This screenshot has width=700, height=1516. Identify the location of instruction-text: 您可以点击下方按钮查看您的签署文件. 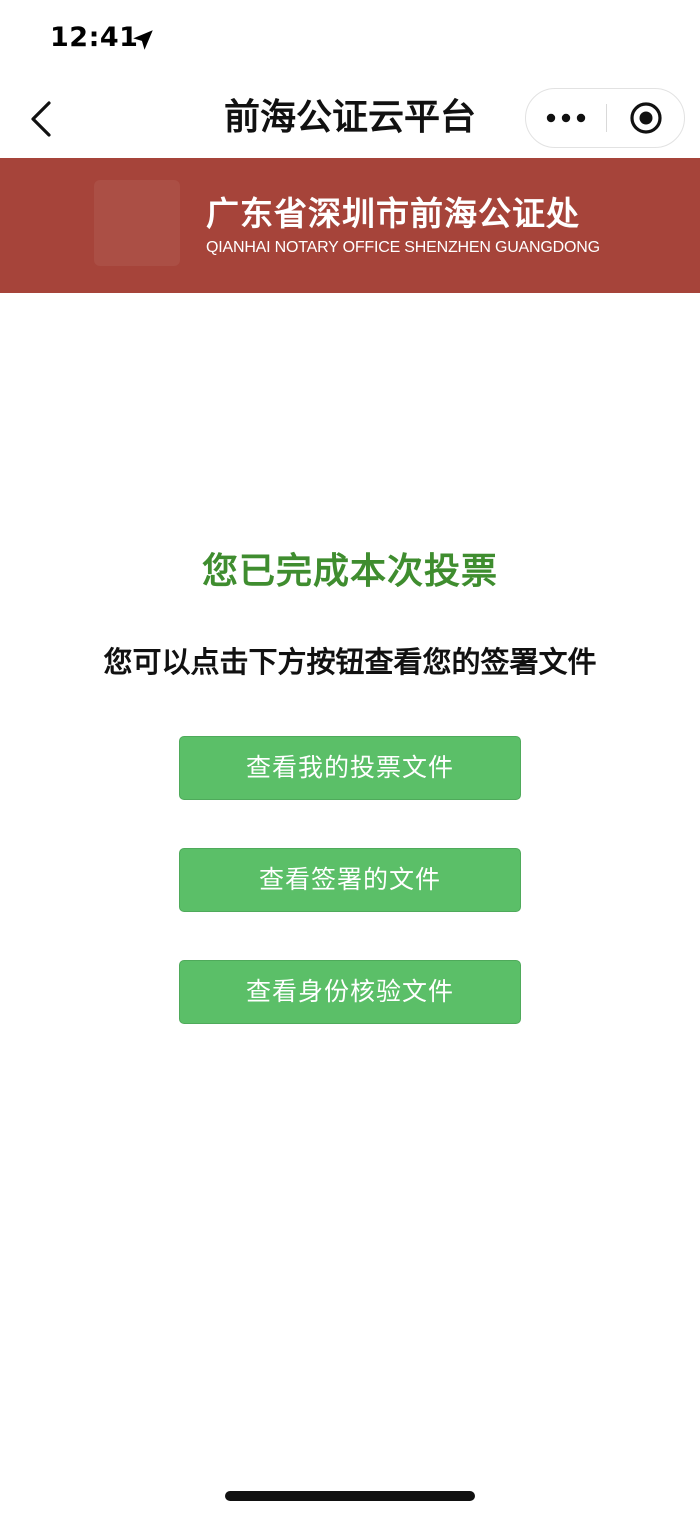
(350, 662).